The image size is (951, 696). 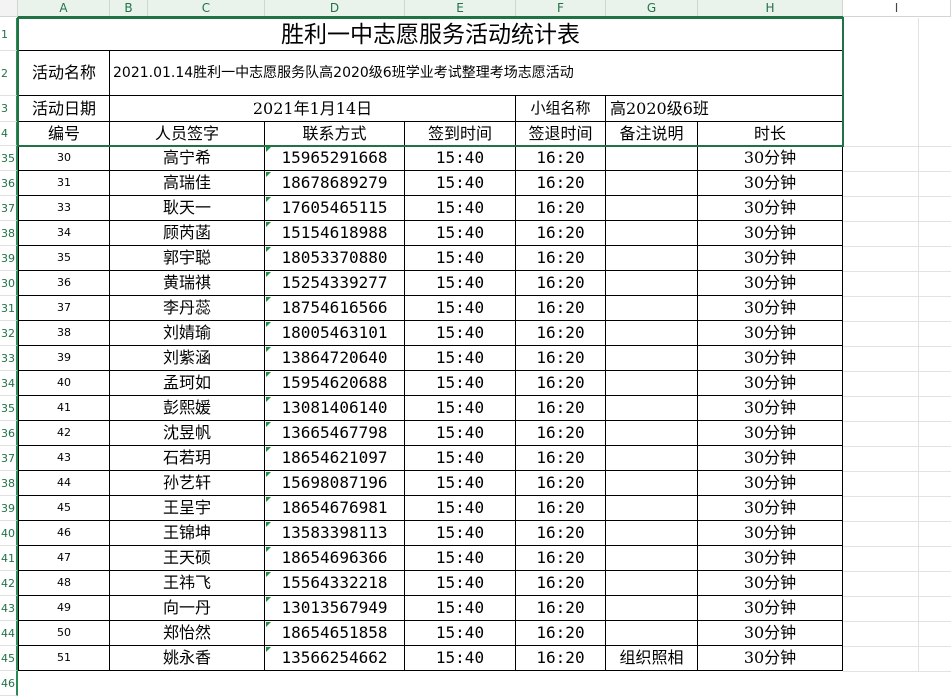 I want to click on row-number-cell: 30, so click(x=64, y=158).